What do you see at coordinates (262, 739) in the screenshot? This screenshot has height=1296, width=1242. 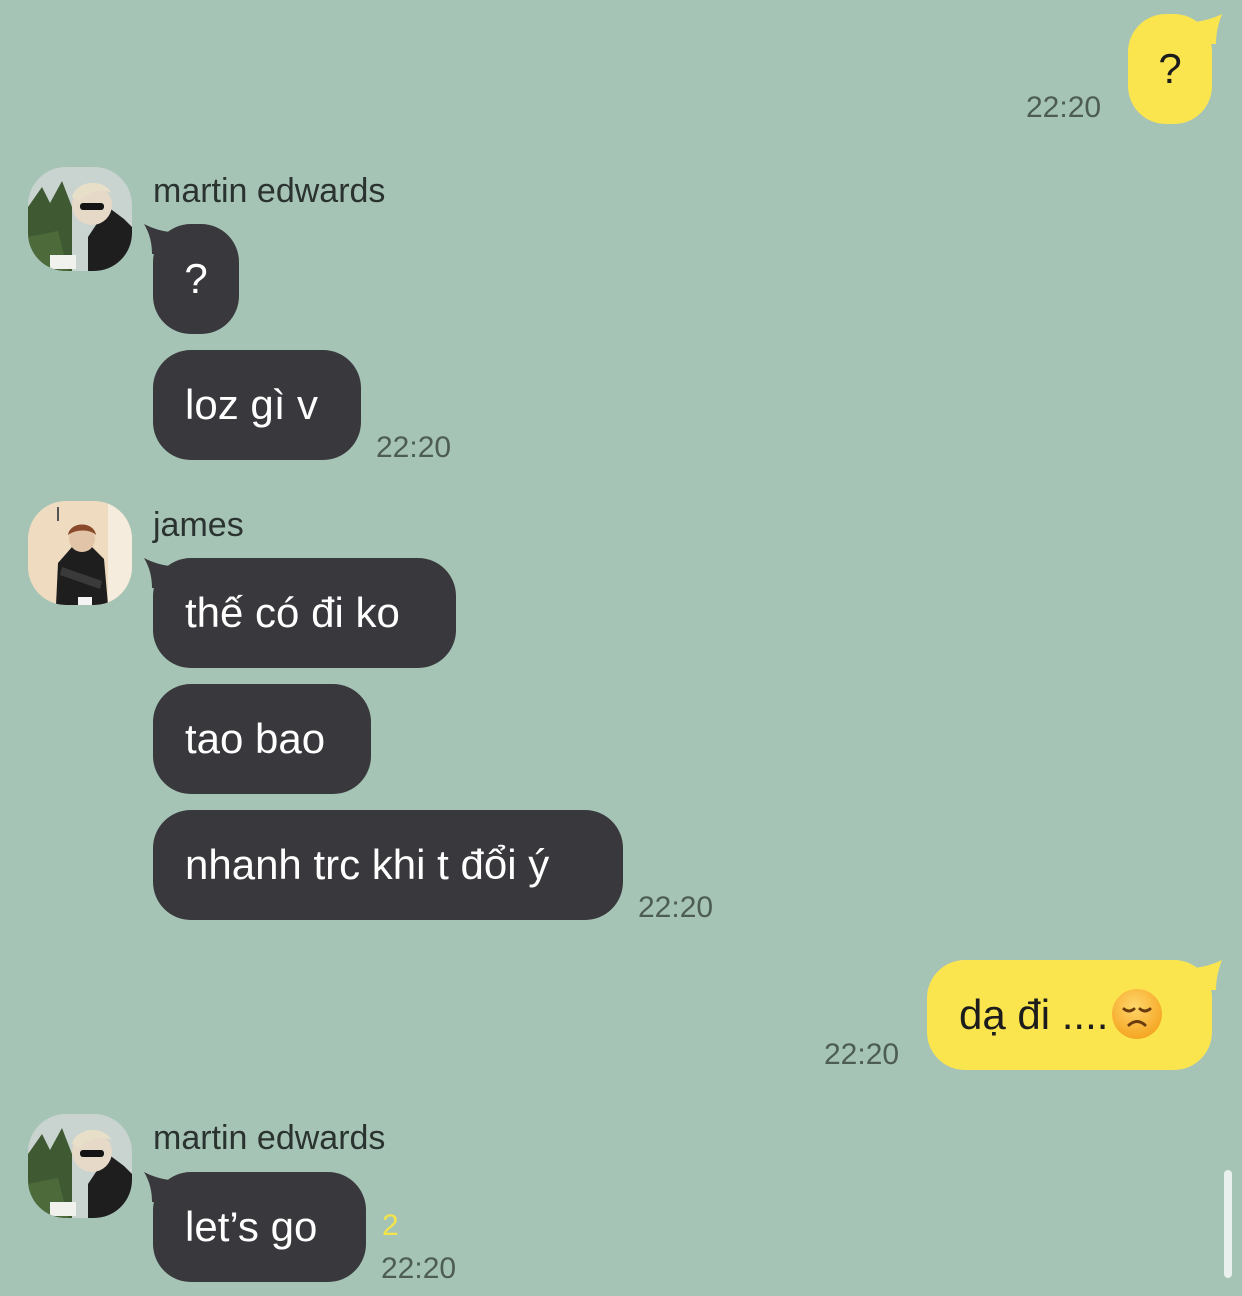 I see `message-bubble: tao bao` at bounding box center [262, 739].